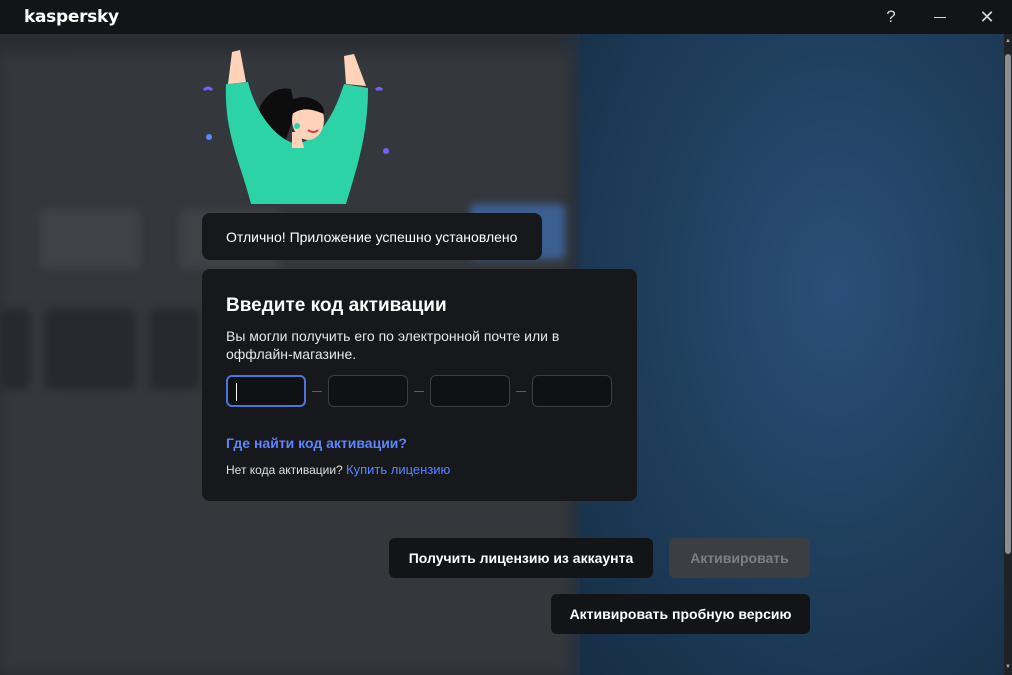 Image resolution: width=1012 pixels, height=675 pixels. Describe the element at coordinates (521, 558) in the screenshot. I see `get-license-from-account-button: Получить лицензию из аккаунта` at that location.